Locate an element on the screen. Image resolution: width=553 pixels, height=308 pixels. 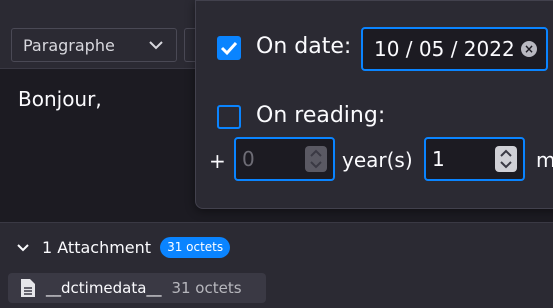
months-input: 1 is located at coordinates (474, 159).